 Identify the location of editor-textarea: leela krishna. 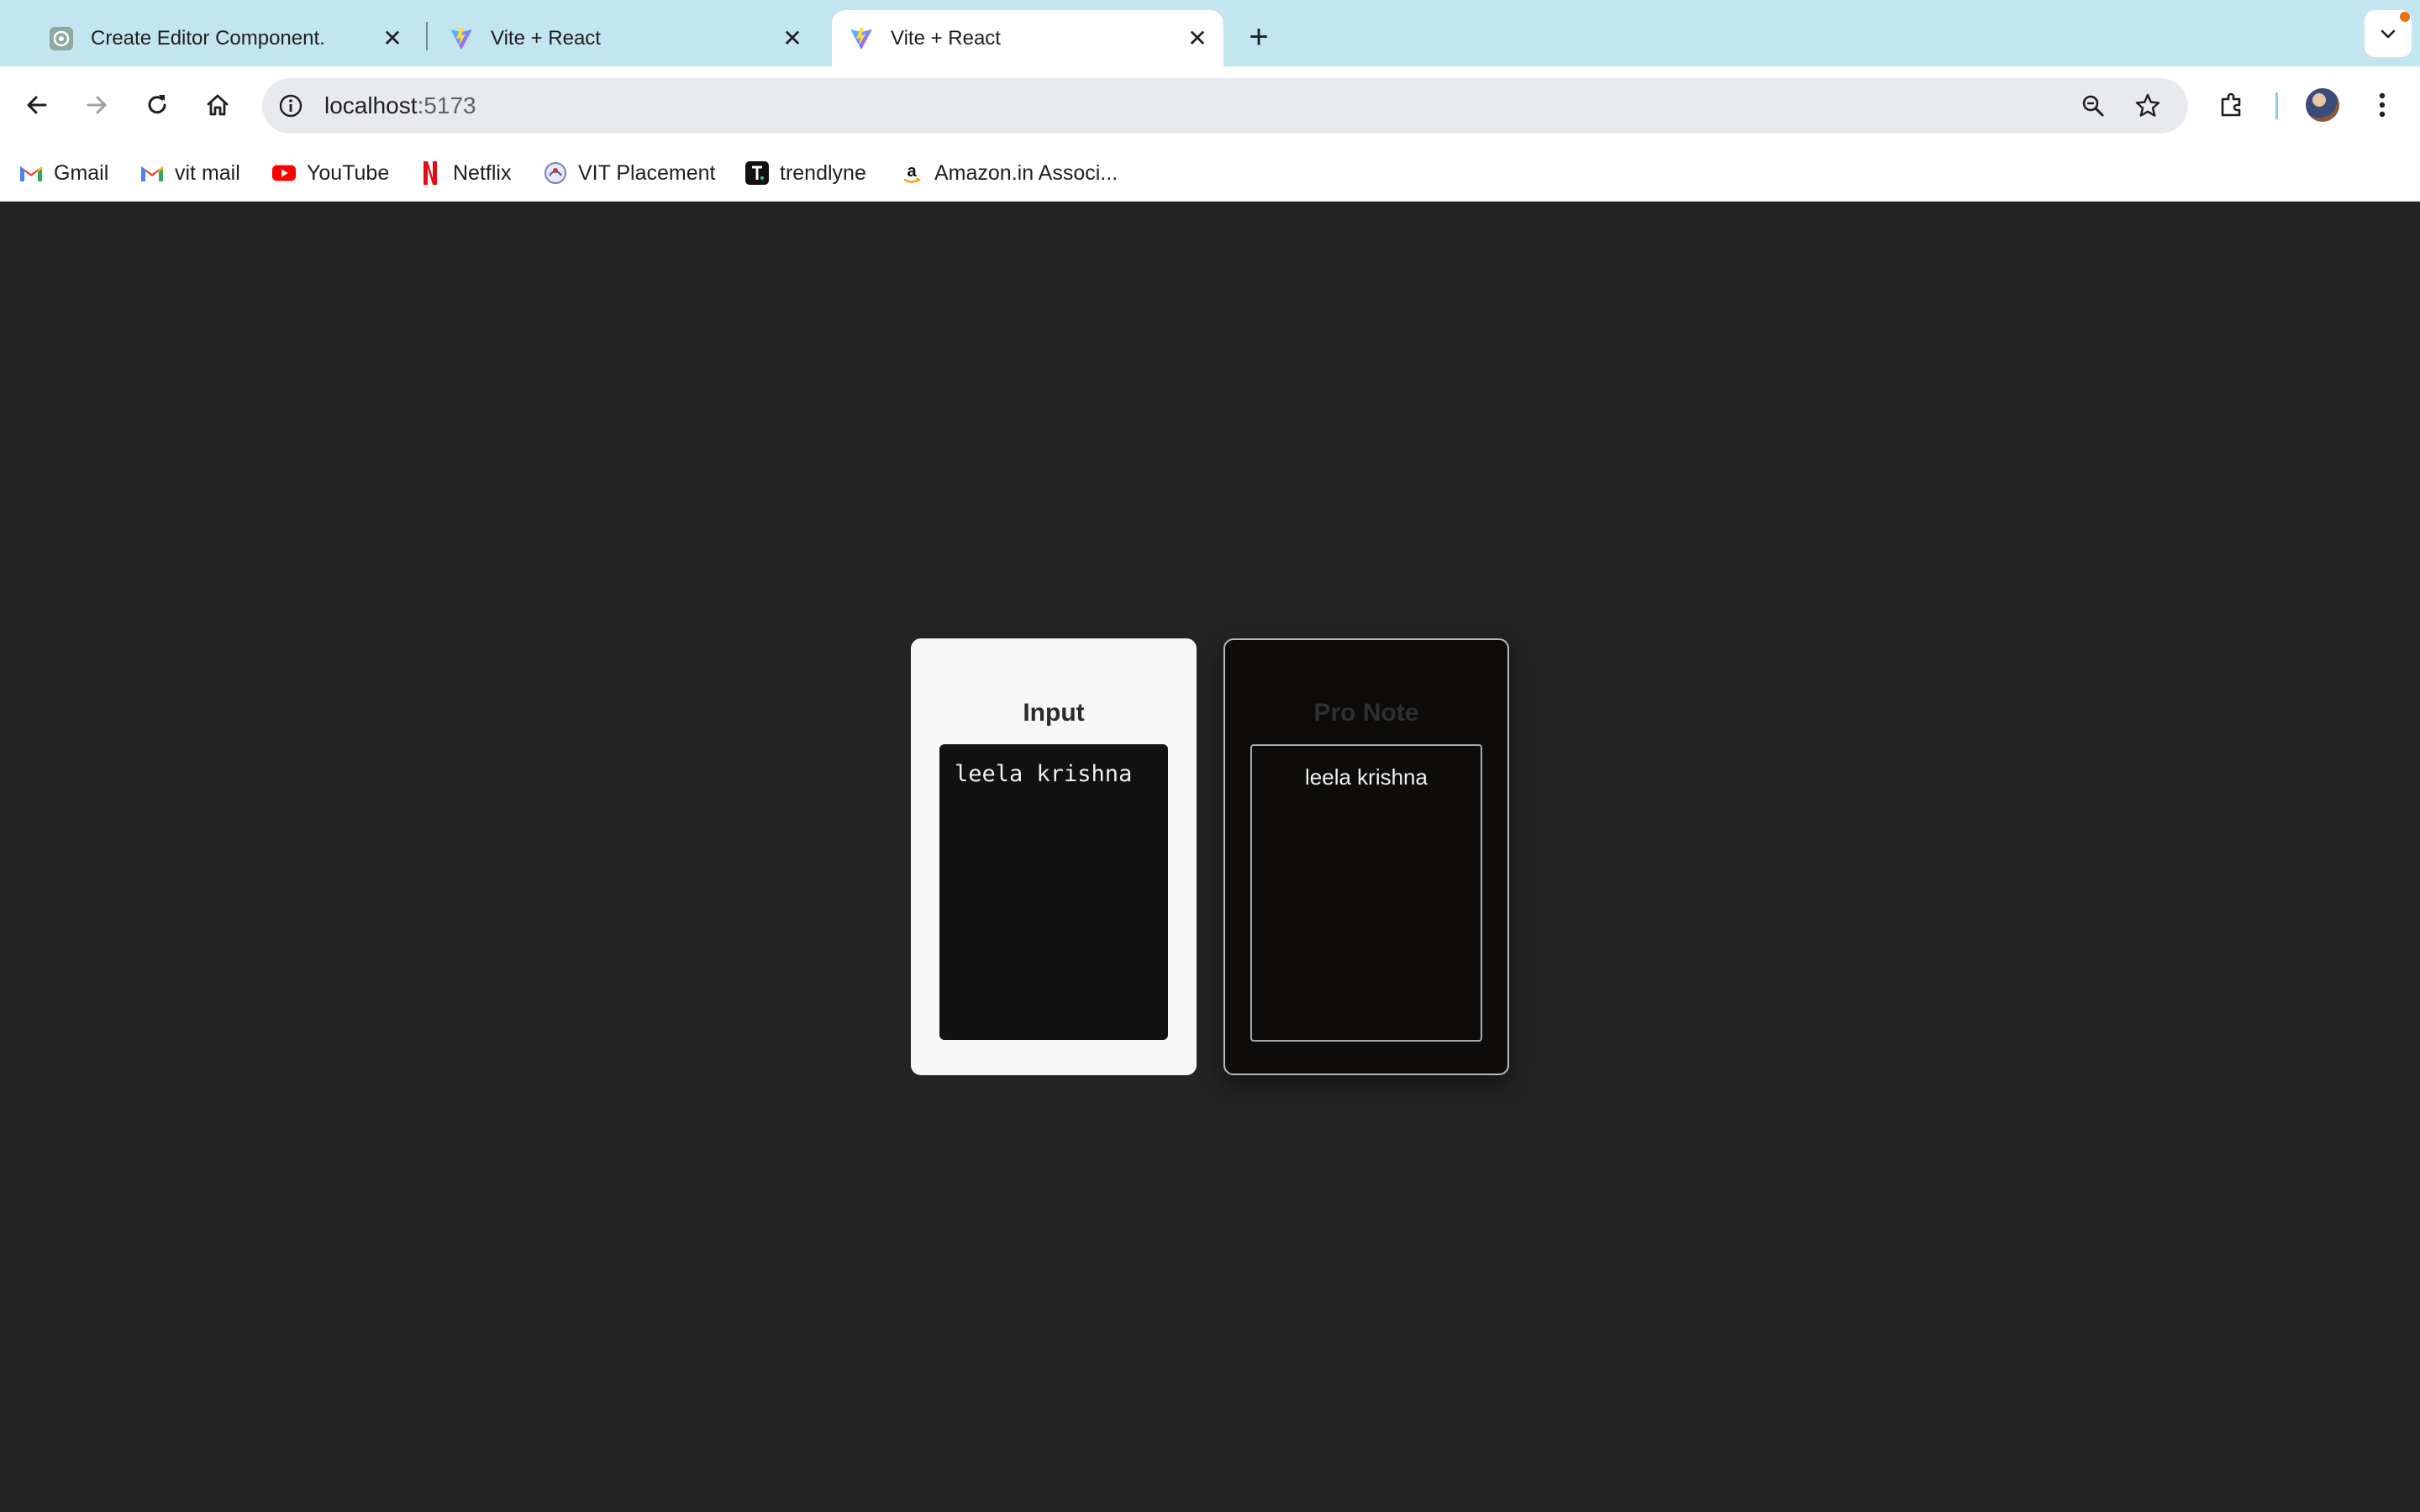
(1053, 892).